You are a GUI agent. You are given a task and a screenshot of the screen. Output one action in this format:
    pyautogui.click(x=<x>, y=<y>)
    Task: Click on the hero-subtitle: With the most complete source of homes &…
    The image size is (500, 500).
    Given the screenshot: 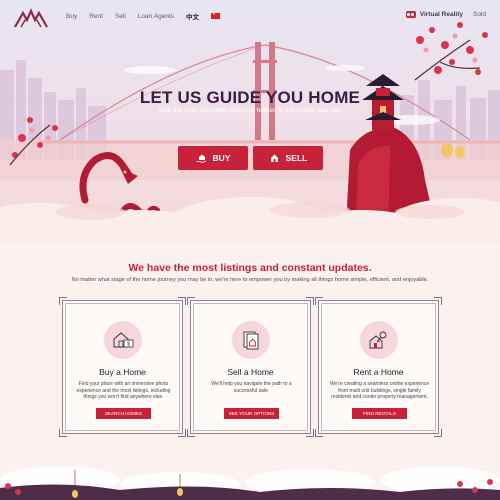 What is the action you would take?
    pyautogui.click(x=250, y=110)
    